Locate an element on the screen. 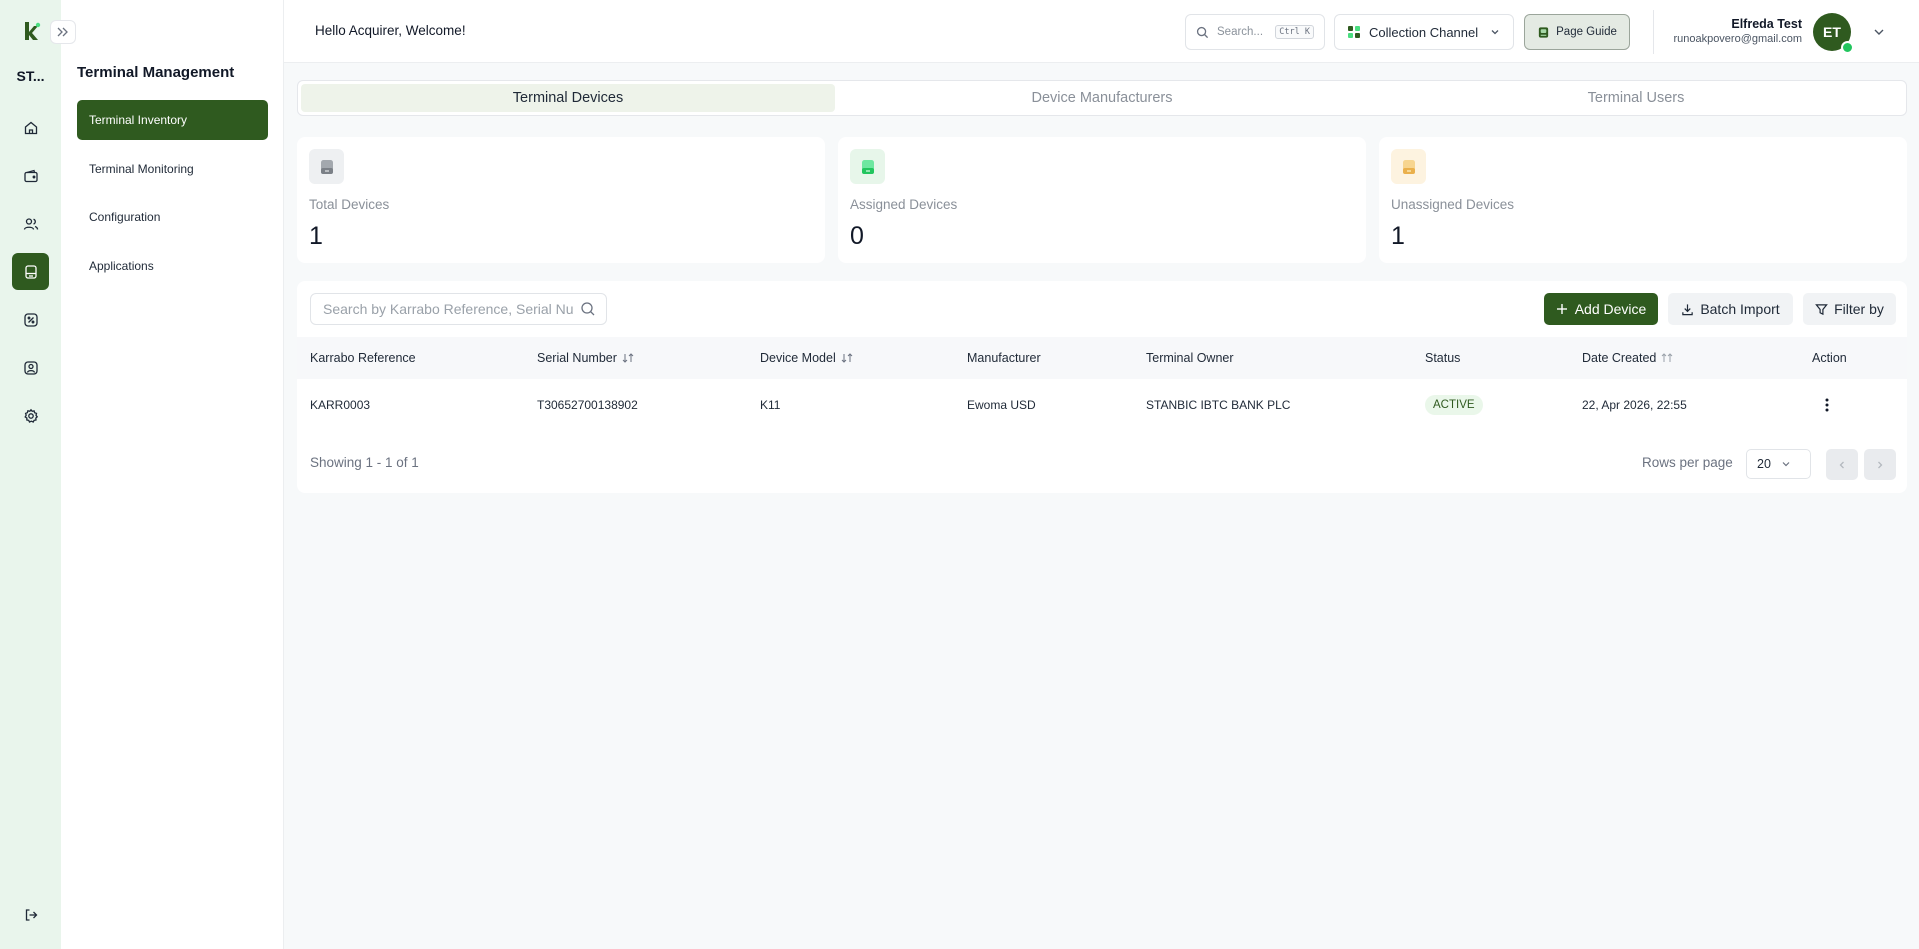 The image size is (1919, 949). rows-per-page-value: 20 is located at coordinates (1764, 464).